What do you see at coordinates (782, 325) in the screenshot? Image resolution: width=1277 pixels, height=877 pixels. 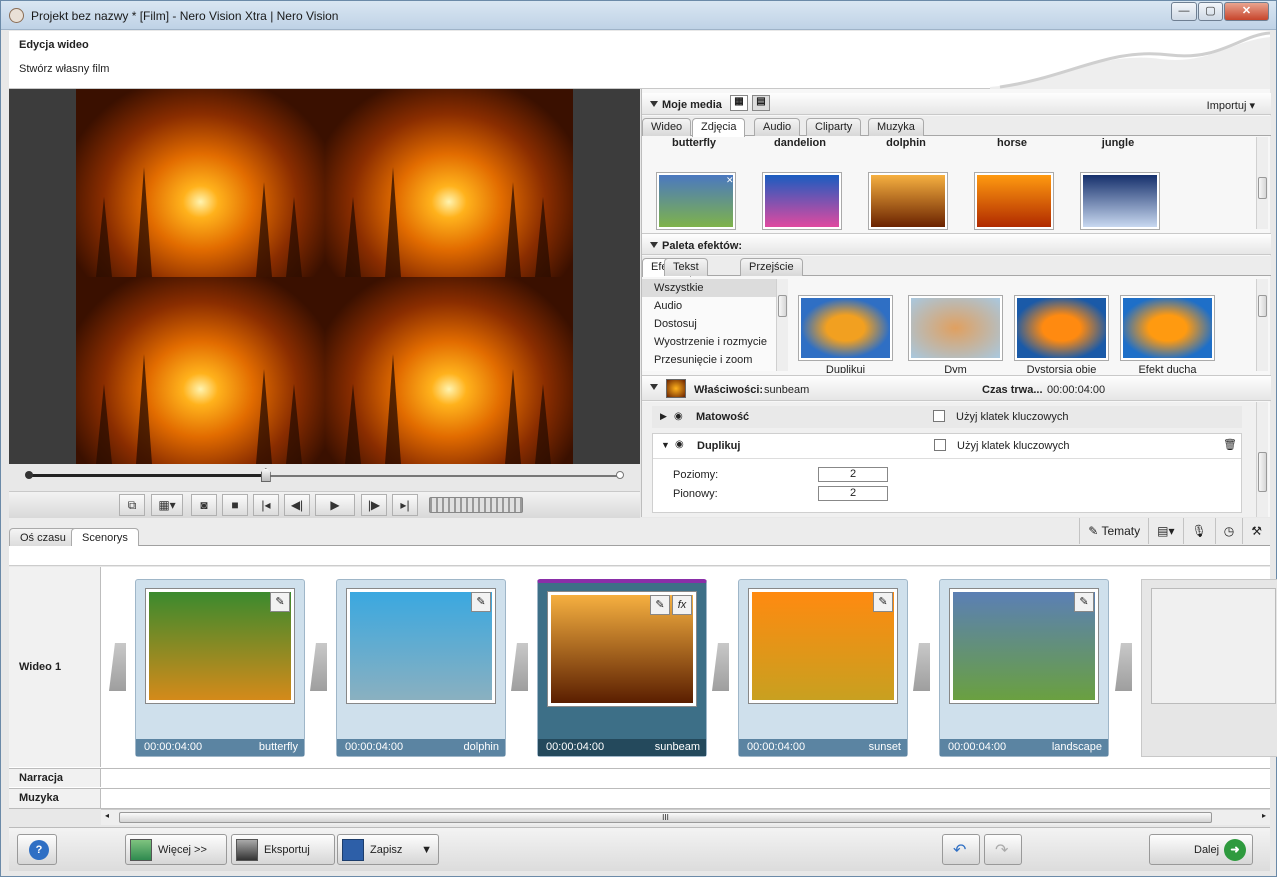 I see `categories-scrollbar` at bounding box center [782, 325].